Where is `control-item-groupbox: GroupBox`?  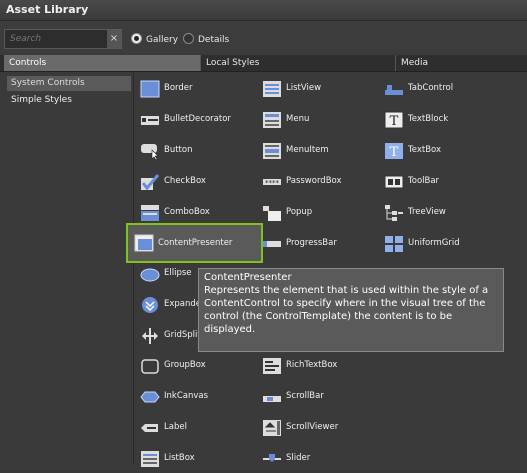 control-item-groupbox: GroupBox is located at coordinates (193, 366).